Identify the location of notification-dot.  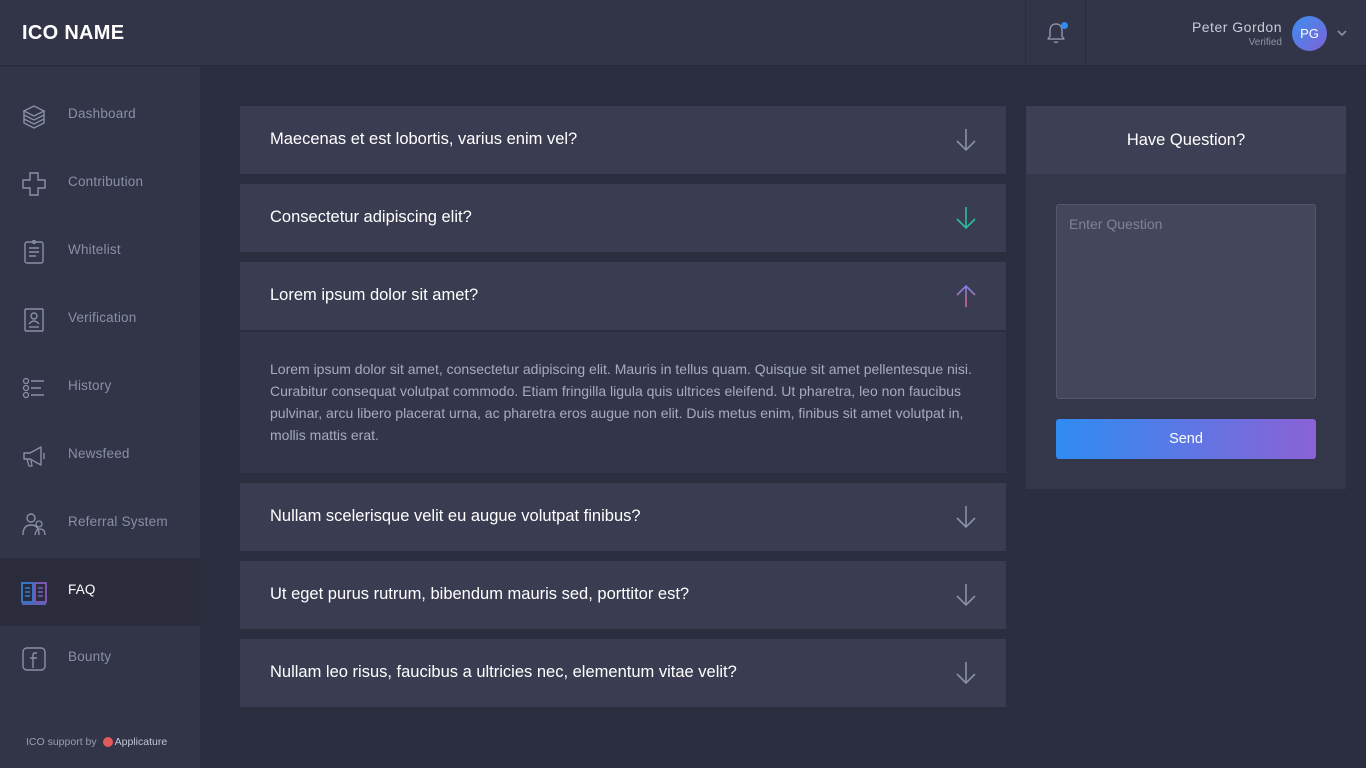
(1064, 25).